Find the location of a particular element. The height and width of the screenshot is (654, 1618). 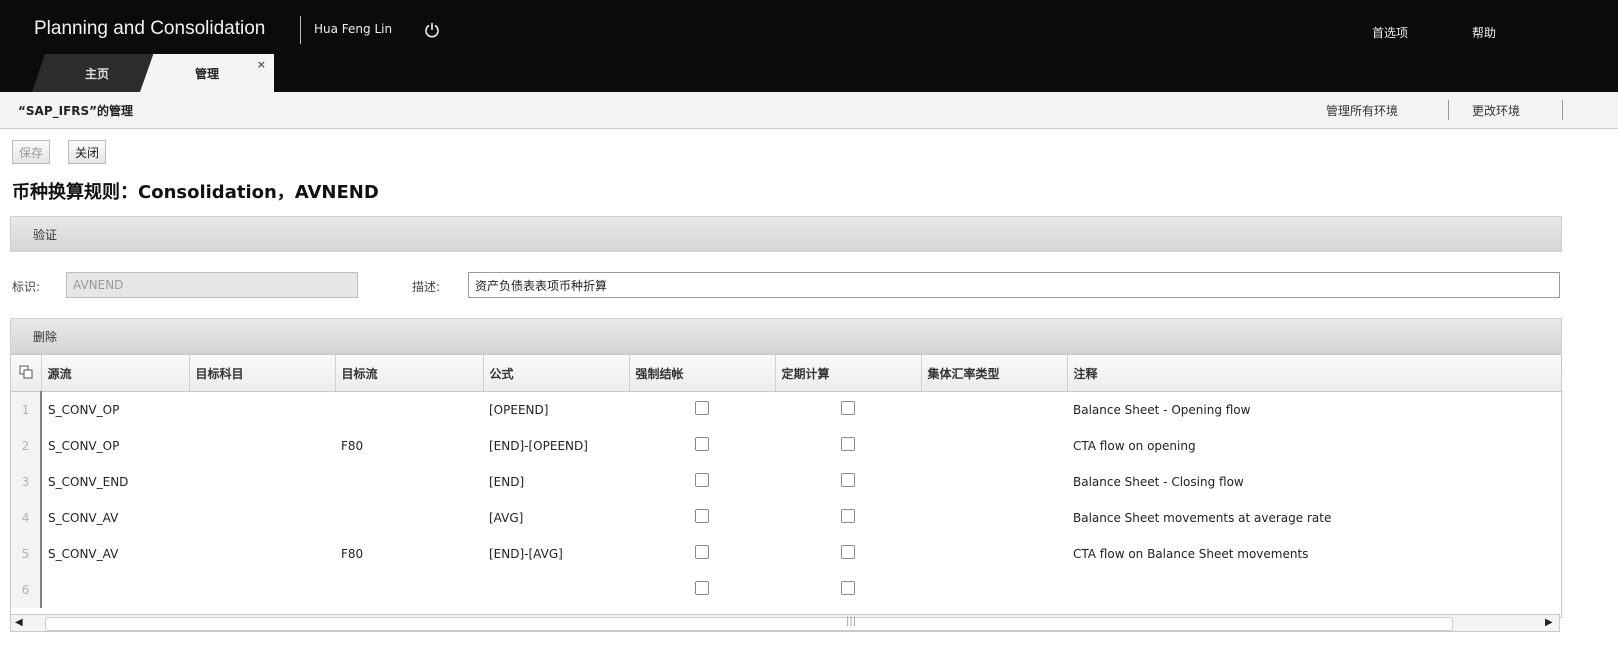

sub-header: “SAP_IFRS”的管理 管理所有环境 更改环境 is located at coordinates (809, 110).